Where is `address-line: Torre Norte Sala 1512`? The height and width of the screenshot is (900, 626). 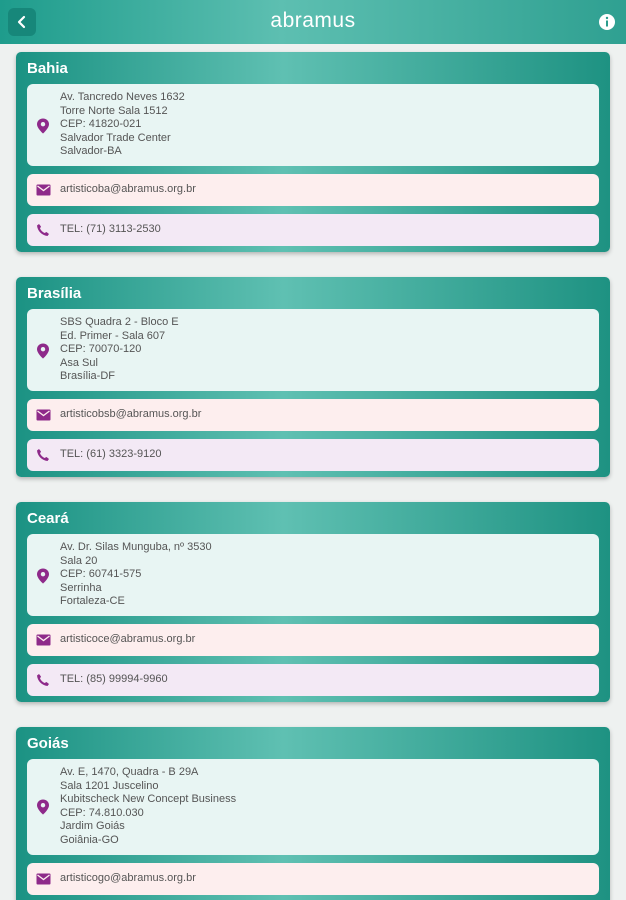 address-line: Torre Norte Sala 1512 is located at coordinates (114, 110).